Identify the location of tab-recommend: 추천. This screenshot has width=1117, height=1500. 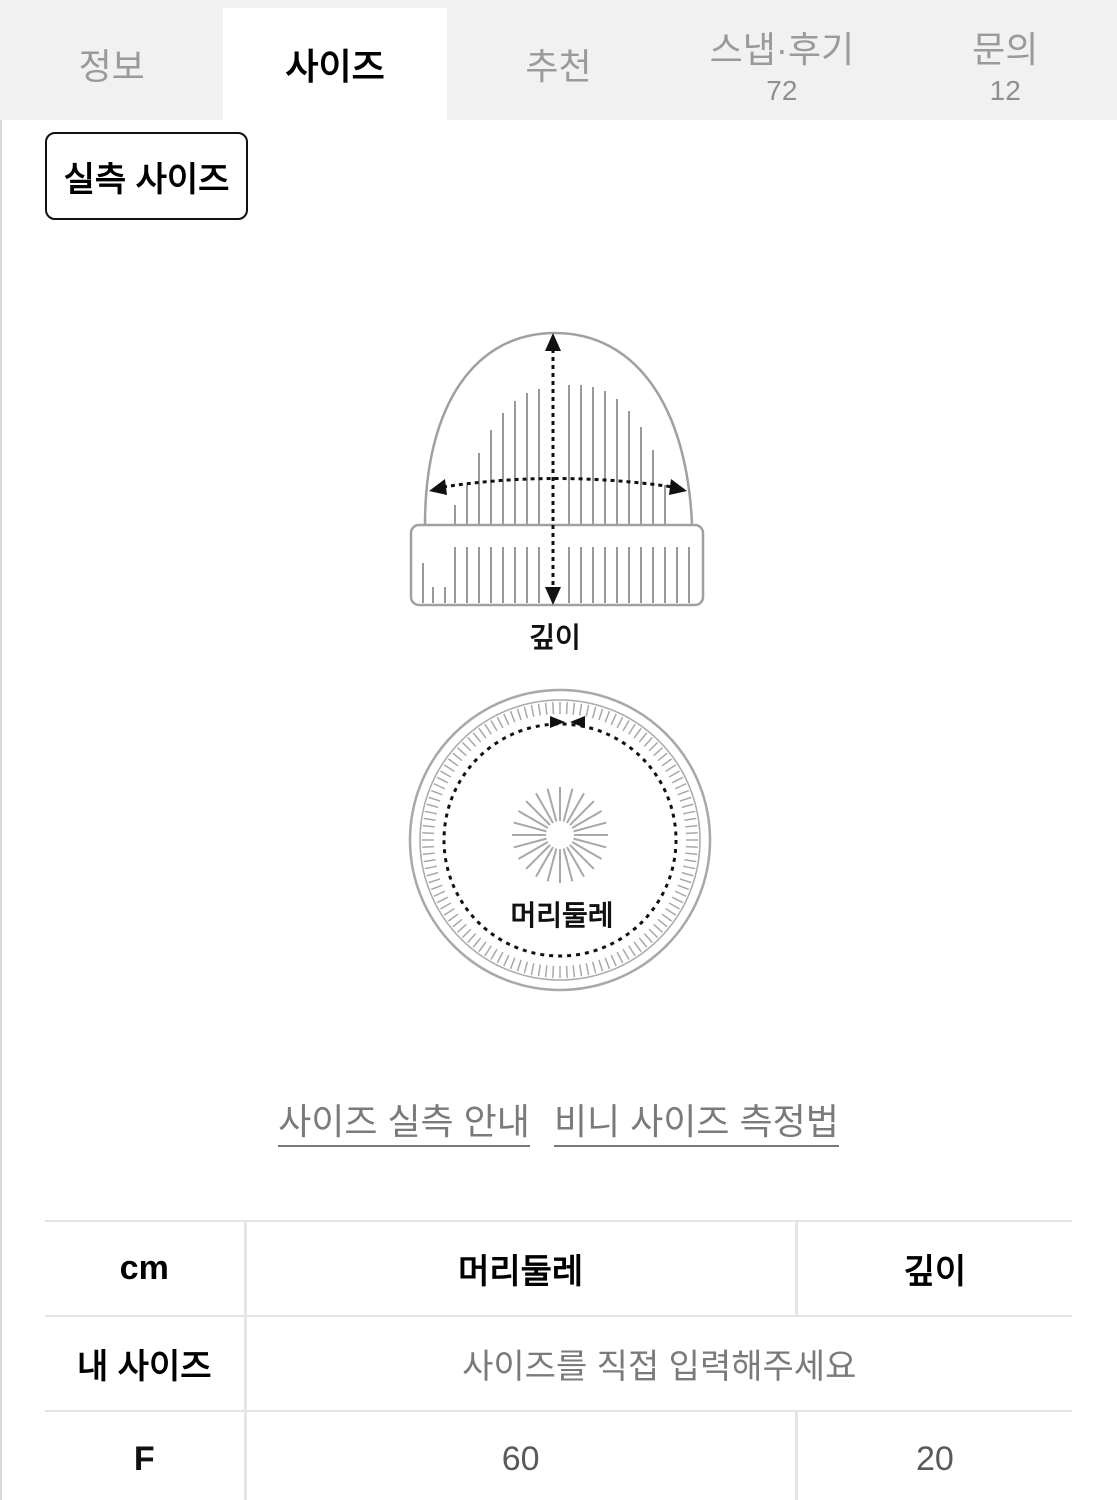
(558, 64).